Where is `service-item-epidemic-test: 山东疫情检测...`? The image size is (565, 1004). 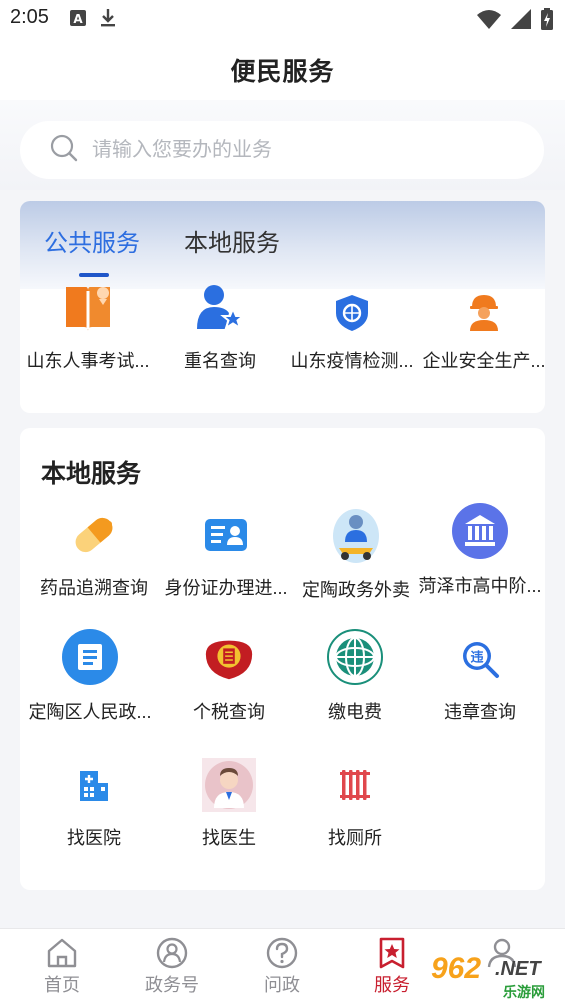
service-item-epidemic-test: 山东疫情检测... is located at coordinates (352, 328).